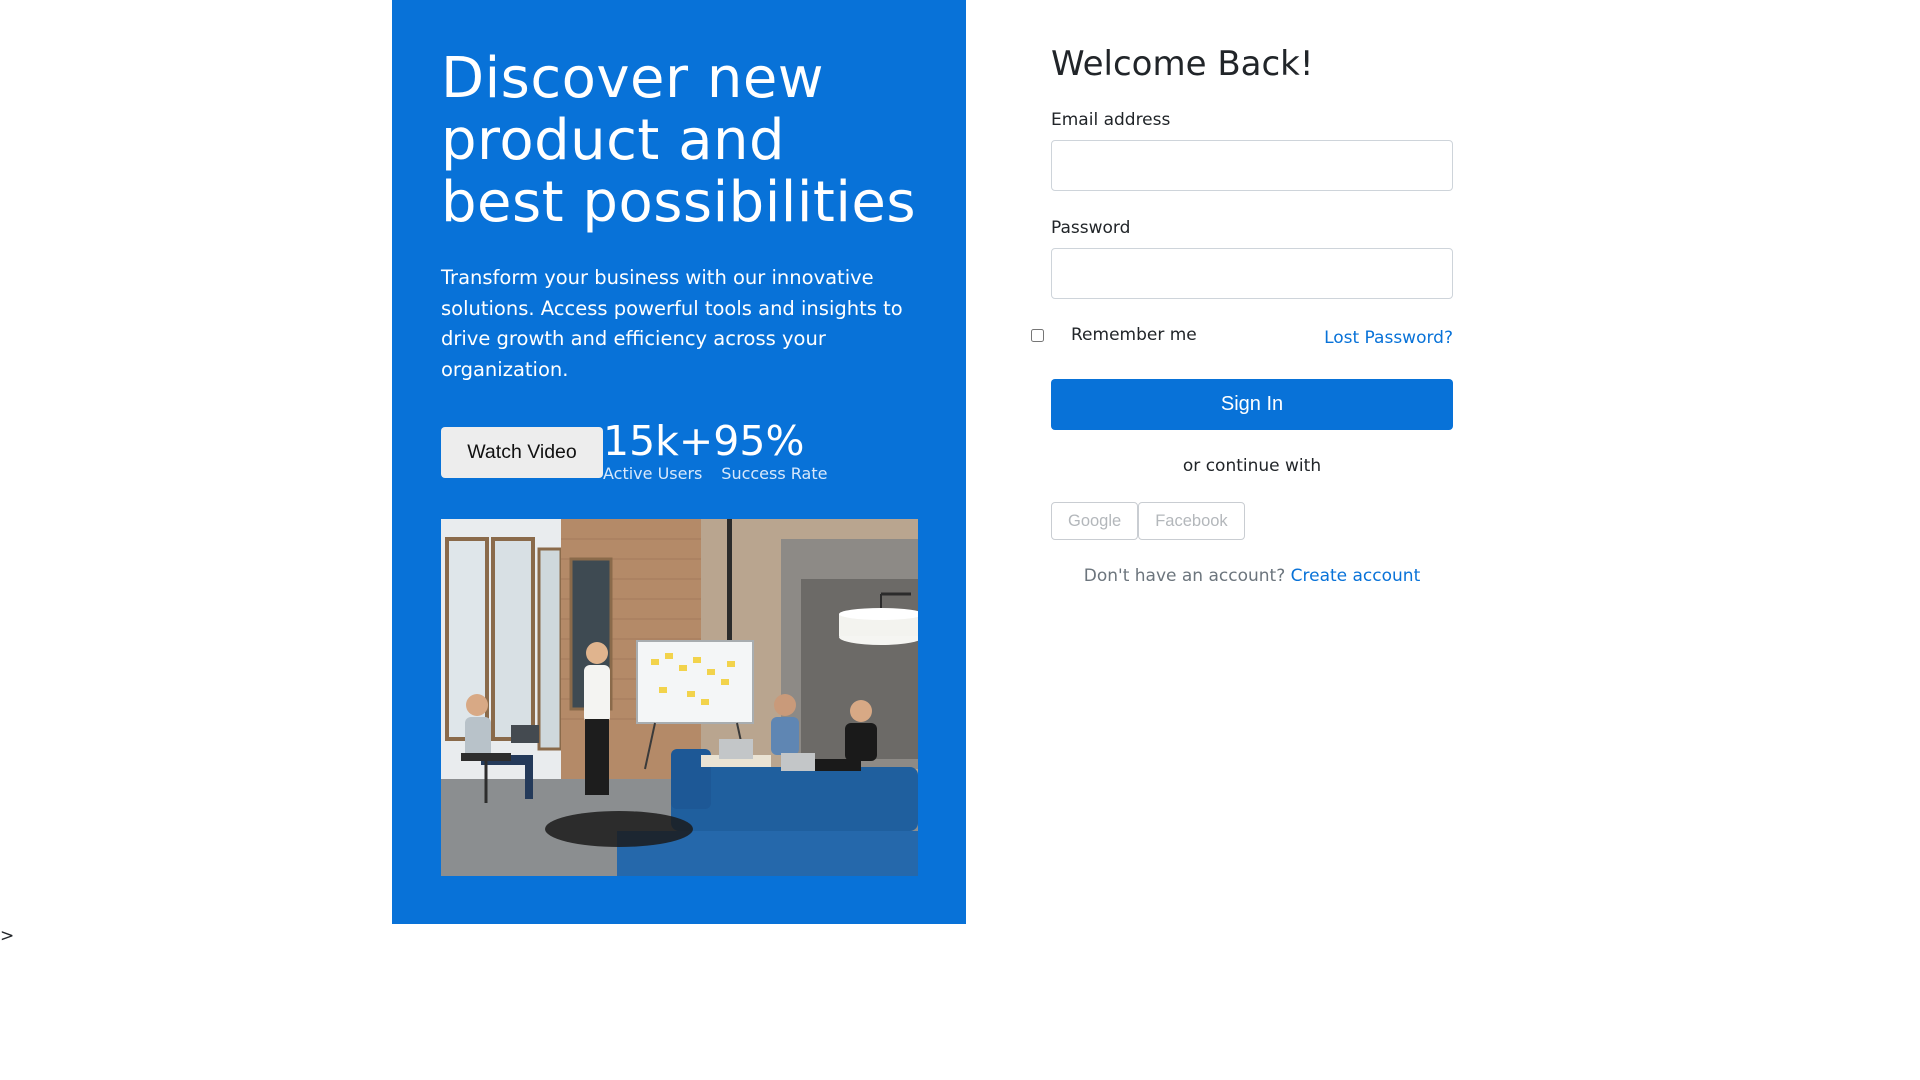 This screenshot has height=1080, width=1920. I want to click on email-label: Email address, so click(1111, 120).